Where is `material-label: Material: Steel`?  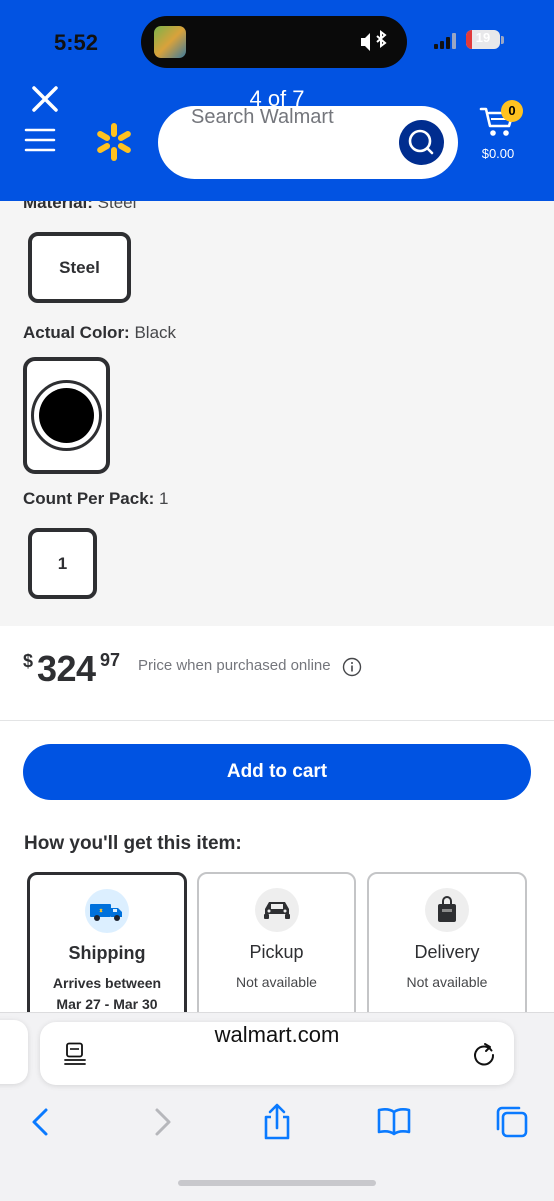
material-label: Material: Steel is located at coordinates (80, 206).